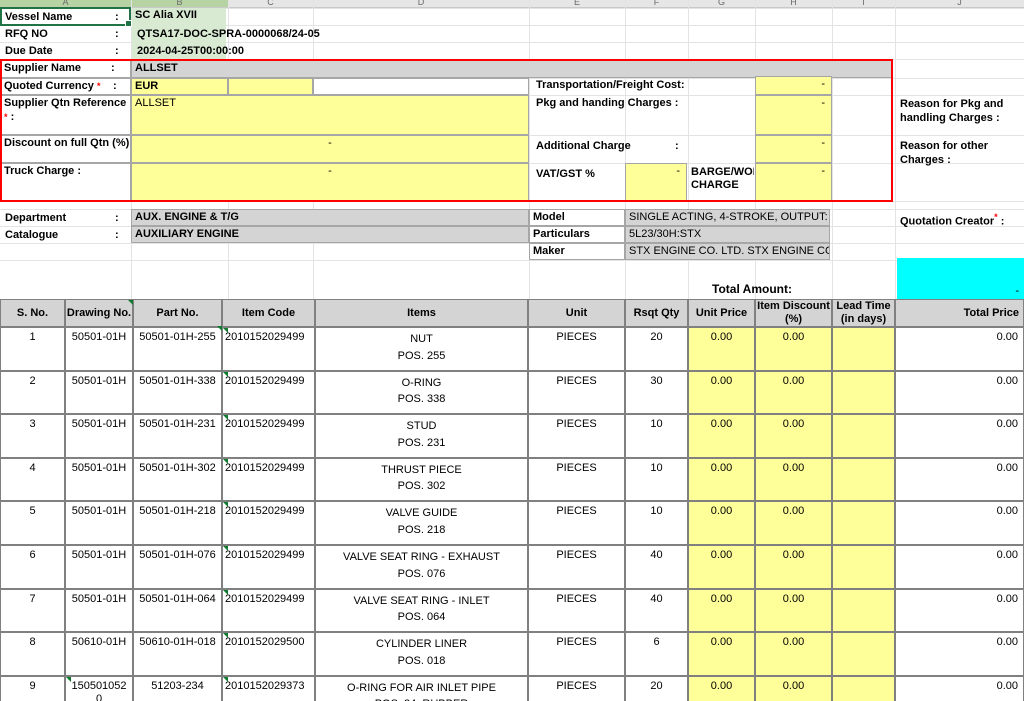 This screenshot has height=701, width=1024. Describe the element at coordinates (727, 234) in the screenshot. I see `particulars-value: 5L23/30H:STX` at that location.